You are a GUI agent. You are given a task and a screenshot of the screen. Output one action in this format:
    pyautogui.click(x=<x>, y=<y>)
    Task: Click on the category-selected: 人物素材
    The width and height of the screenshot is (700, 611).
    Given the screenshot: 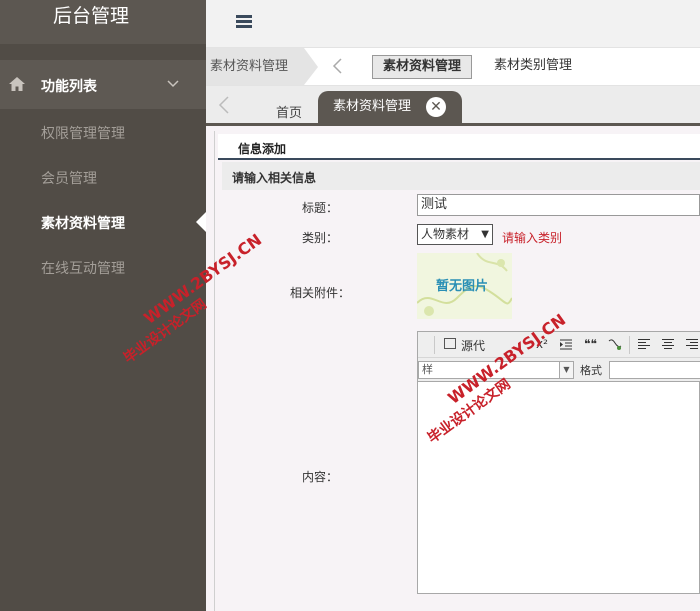 What is the action you would take?
    pyautogui.click(x=445, y=234)
    